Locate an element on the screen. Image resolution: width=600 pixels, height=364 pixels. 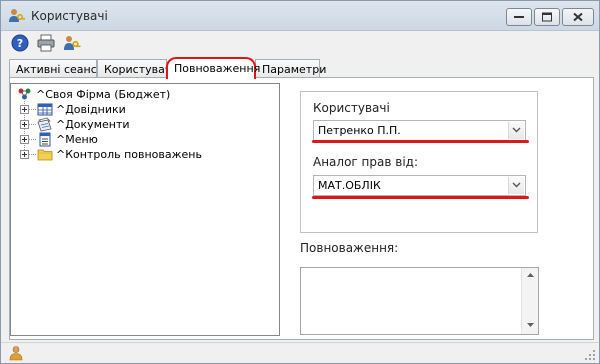
analog-rights-select: МАТ.ОБЛІК is located at coordinates (419, 185).